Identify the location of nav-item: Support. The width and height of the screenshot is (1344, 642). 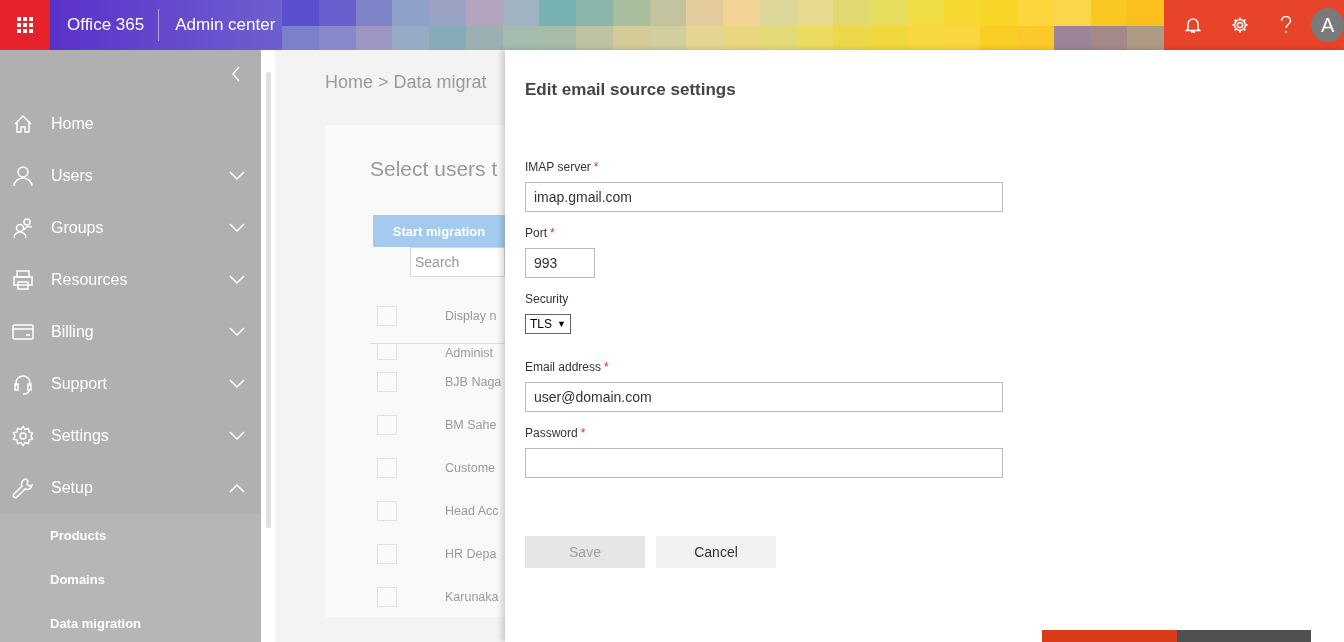
(130, 384).